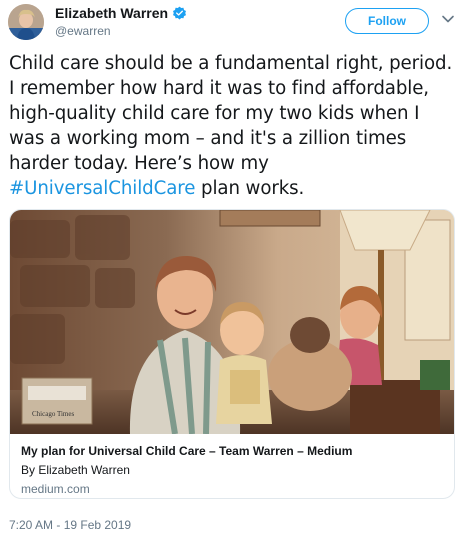 The width and height of the screenshot is (461, 538). What do you see at coordinates (83, 31) in the screenshot?
I see `author-handle: @ewarren` at bounding box center [83, 31].